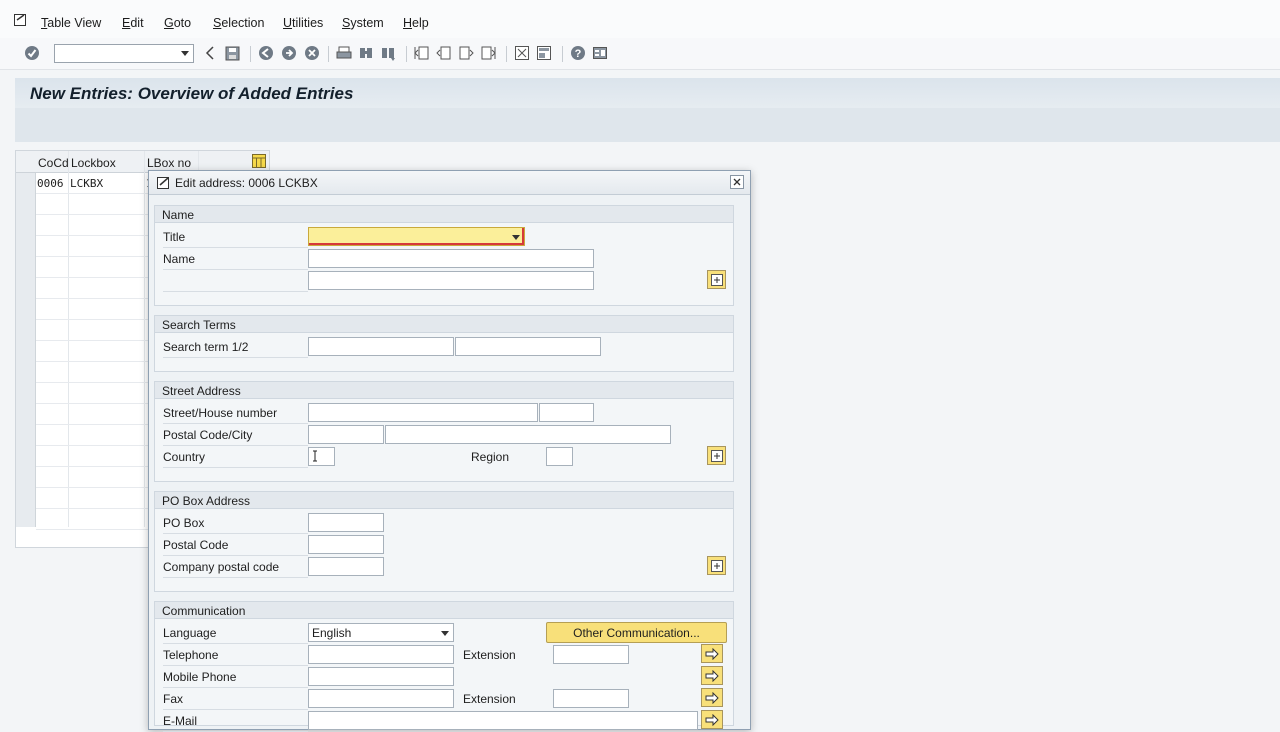 This screenshot has width=1280, height=732. Describe the element at coordinates (246, 183) in the screenshot. I see `dialog-title: Edit address: 0006 LCKBX` at that location.